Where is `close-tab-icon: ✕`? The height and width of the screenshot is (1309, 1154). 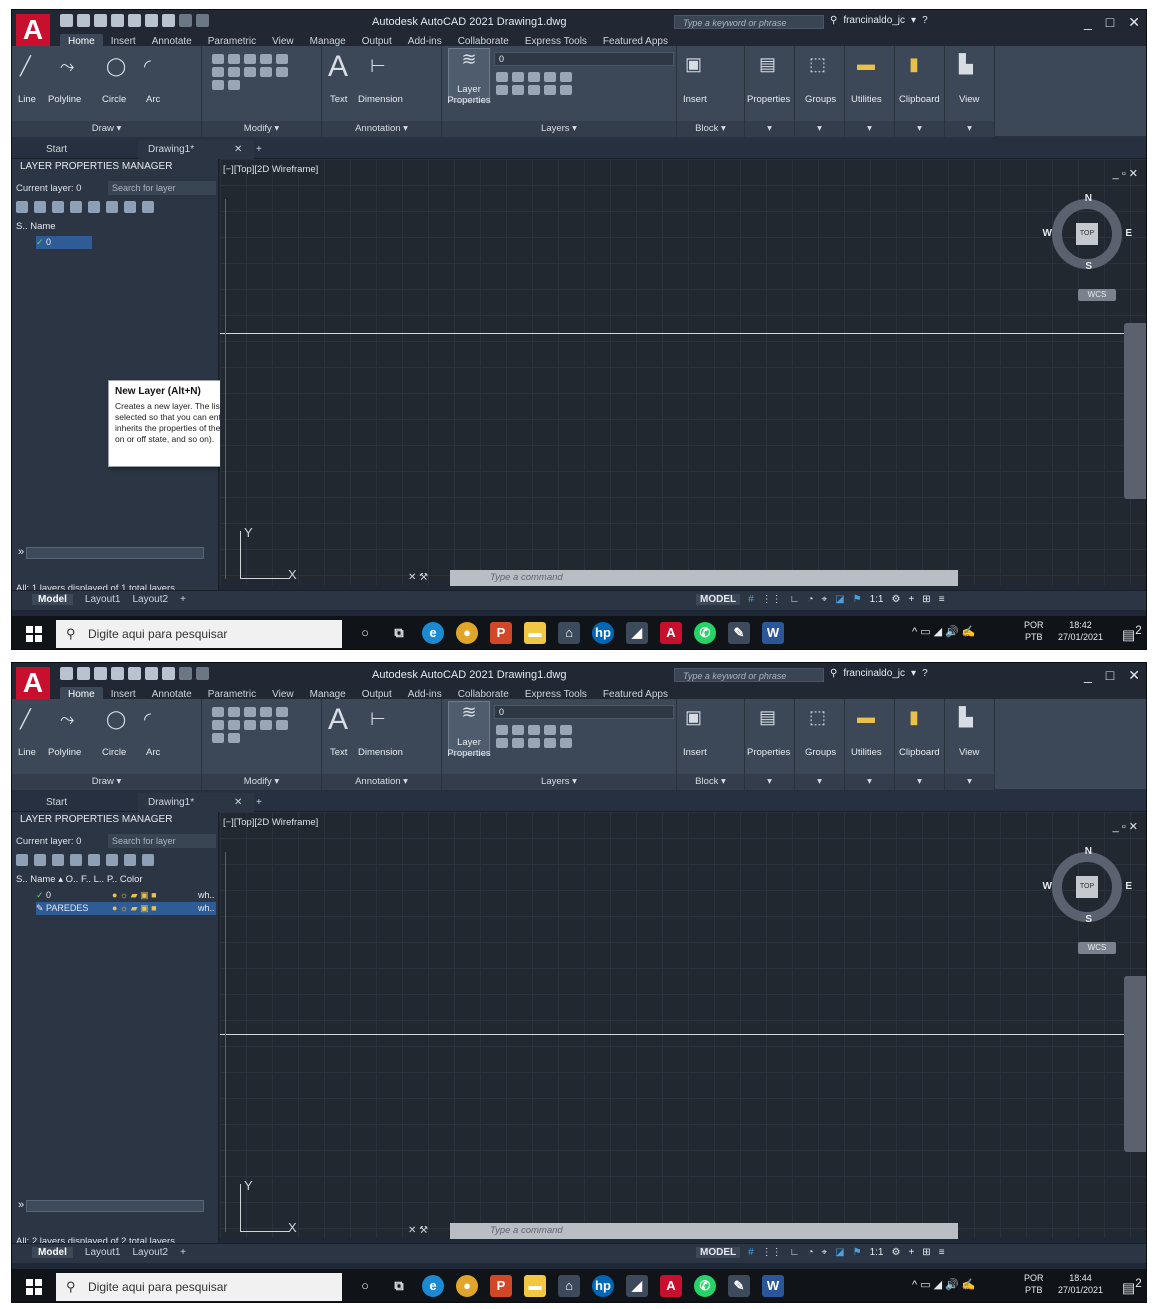
close-tab-icon: ✕ is located at coordinates (234, 149).